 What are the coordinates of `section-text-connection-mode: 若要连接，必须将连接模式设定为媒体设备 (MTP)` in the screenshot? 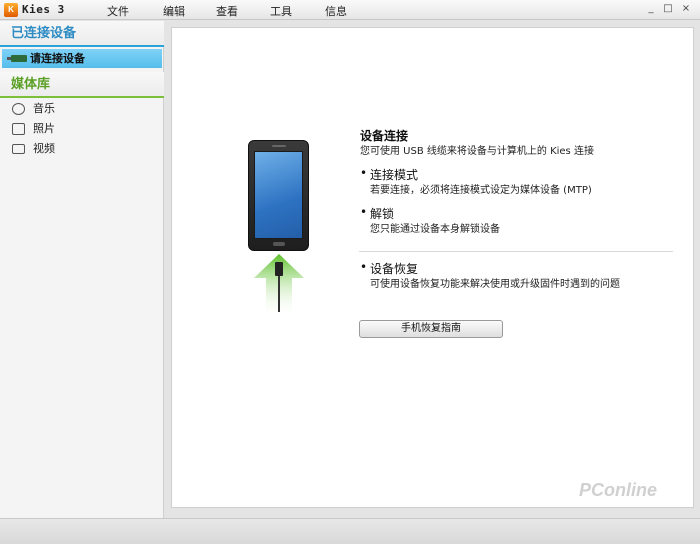 It's located at (481, 190).